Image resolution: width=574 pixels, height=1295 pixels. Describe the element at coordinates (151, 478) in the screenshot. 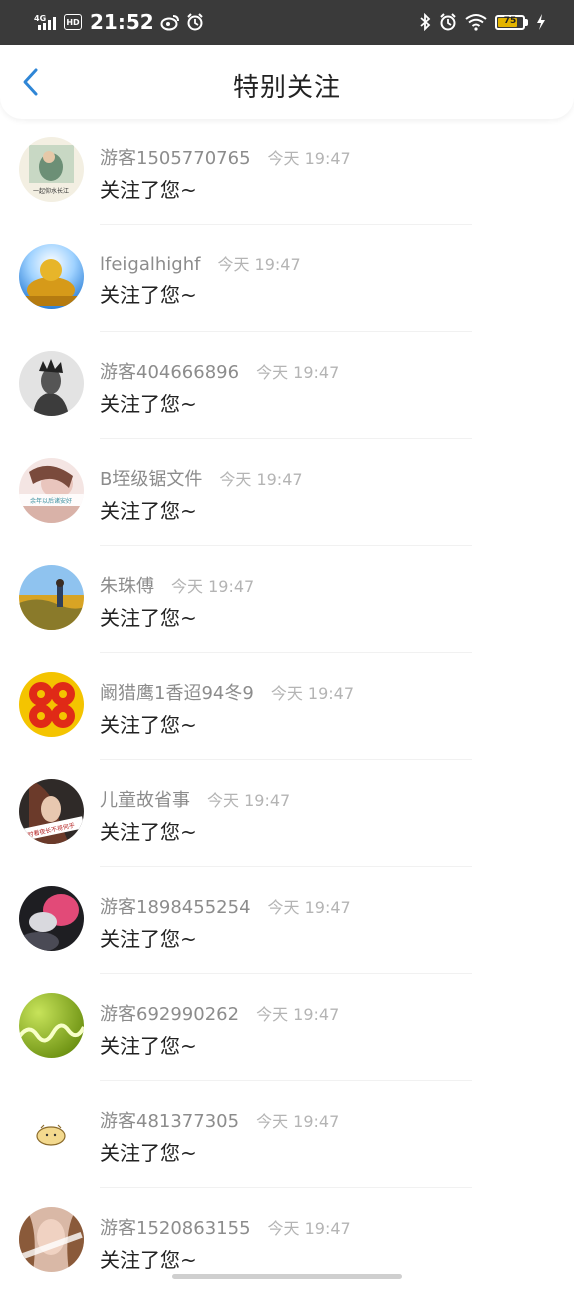

I see `username: B垤级锯文件` at that location.